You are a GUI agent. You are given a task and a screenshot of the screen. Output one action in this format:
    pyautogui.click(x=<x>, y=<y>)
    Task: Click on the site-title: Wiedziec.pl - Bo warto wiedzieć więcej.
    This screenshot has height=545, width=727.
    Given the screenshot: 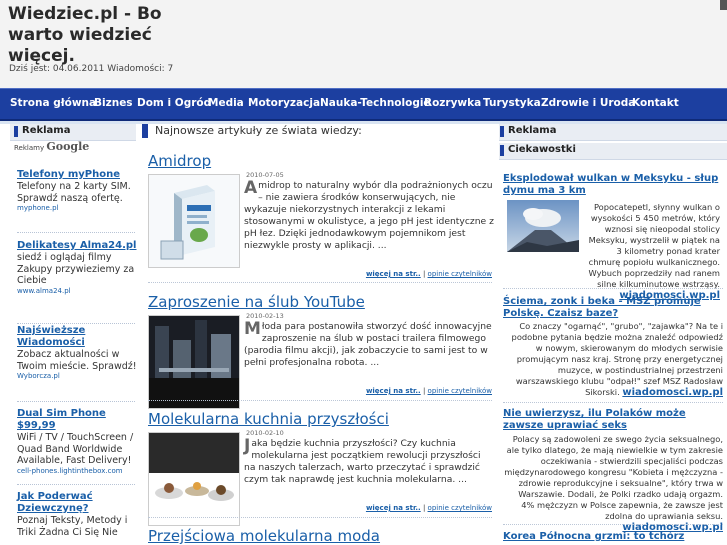 What is the action you would take?
    pyautogui.click(x=88, y=35)
    